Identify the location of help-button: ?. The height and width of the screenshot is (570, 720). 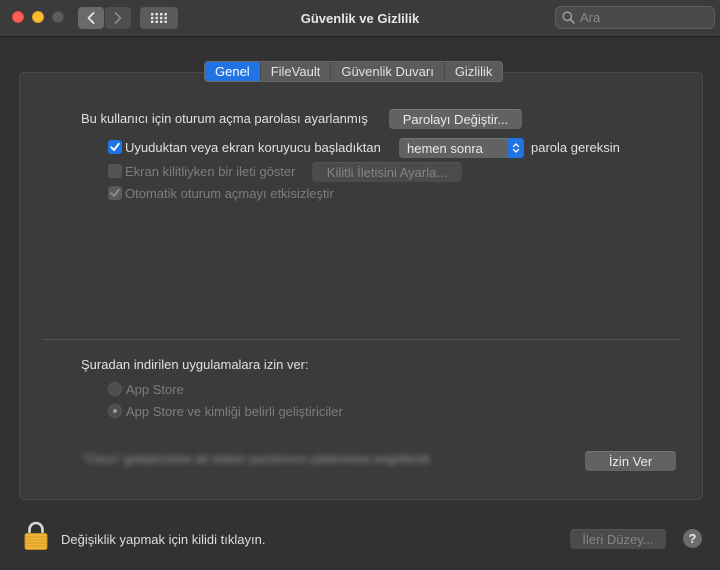
(692, 538).